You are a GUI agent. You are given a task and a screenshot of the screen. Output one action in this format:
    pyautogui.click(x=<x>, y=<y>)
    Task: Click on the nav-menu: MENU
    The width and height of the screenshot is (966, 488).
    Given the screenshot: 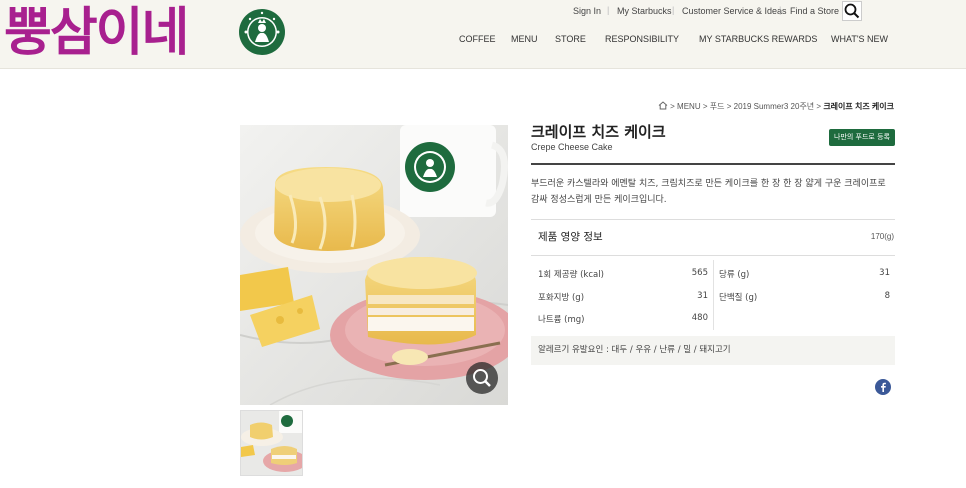 What is the action you would take?
    pyautogui.click(x=524, y=39)
    